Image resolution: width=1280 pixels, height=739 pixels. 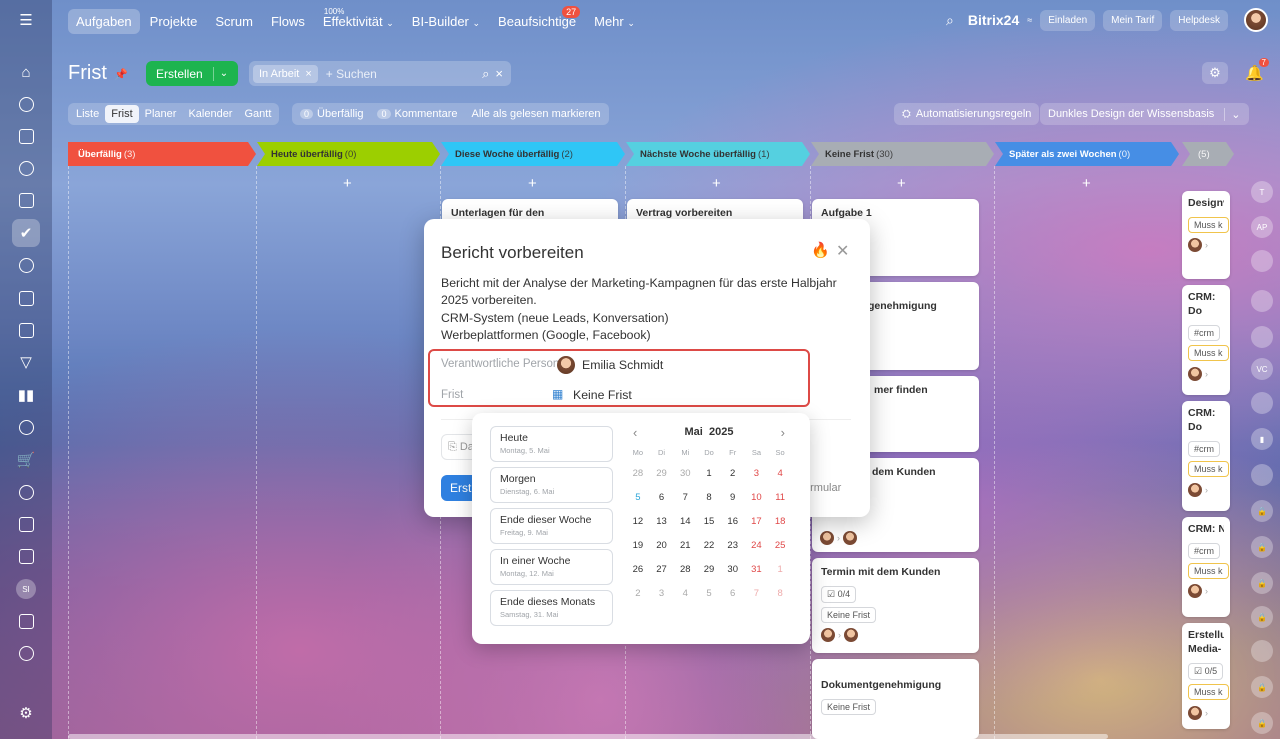 I want to click on chevron-down-icon: ⌄, so click(x=1232, y=114).